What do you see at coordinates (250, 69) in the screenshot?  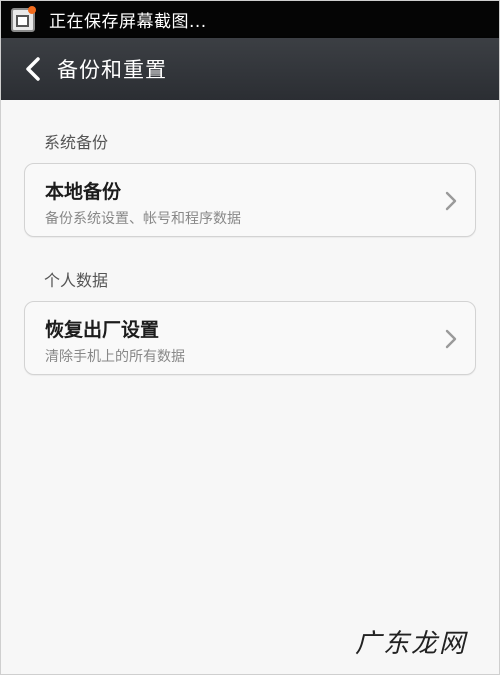 I see `action-bar: 备份和重置` at bounding box center [250, 69].